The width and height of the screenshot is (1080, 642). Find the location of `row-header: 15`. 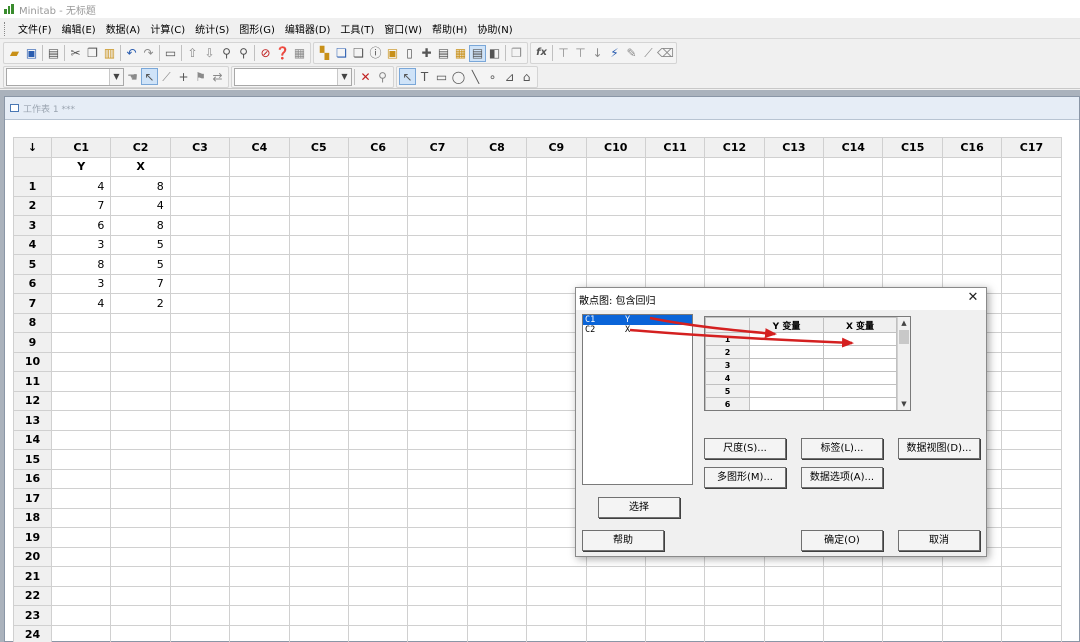

row-header: 15 is located at coordinates (32, 459).